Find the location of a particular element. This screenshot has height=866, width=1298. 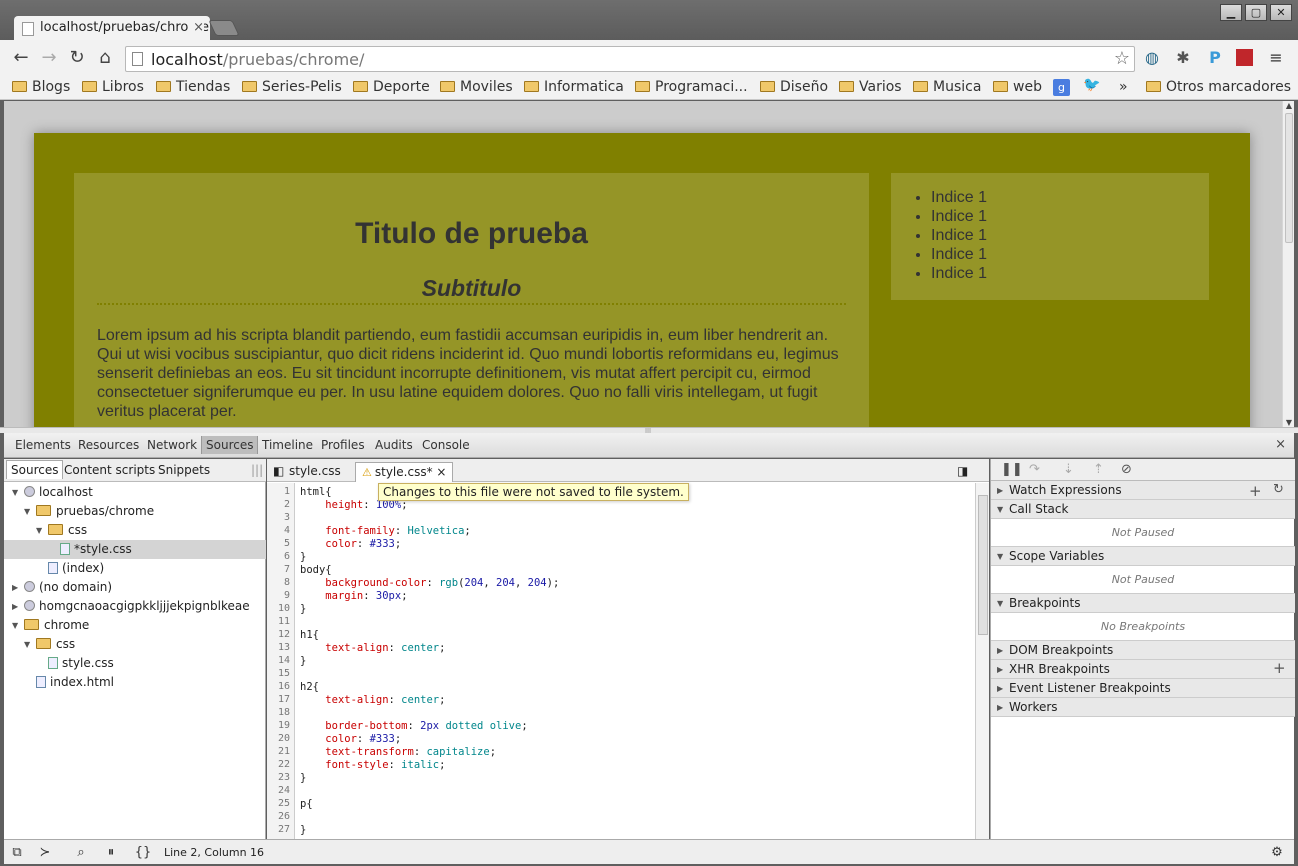

sidebar-section-header: ▼ Scope Variables is located at coordinates (1143, 556).